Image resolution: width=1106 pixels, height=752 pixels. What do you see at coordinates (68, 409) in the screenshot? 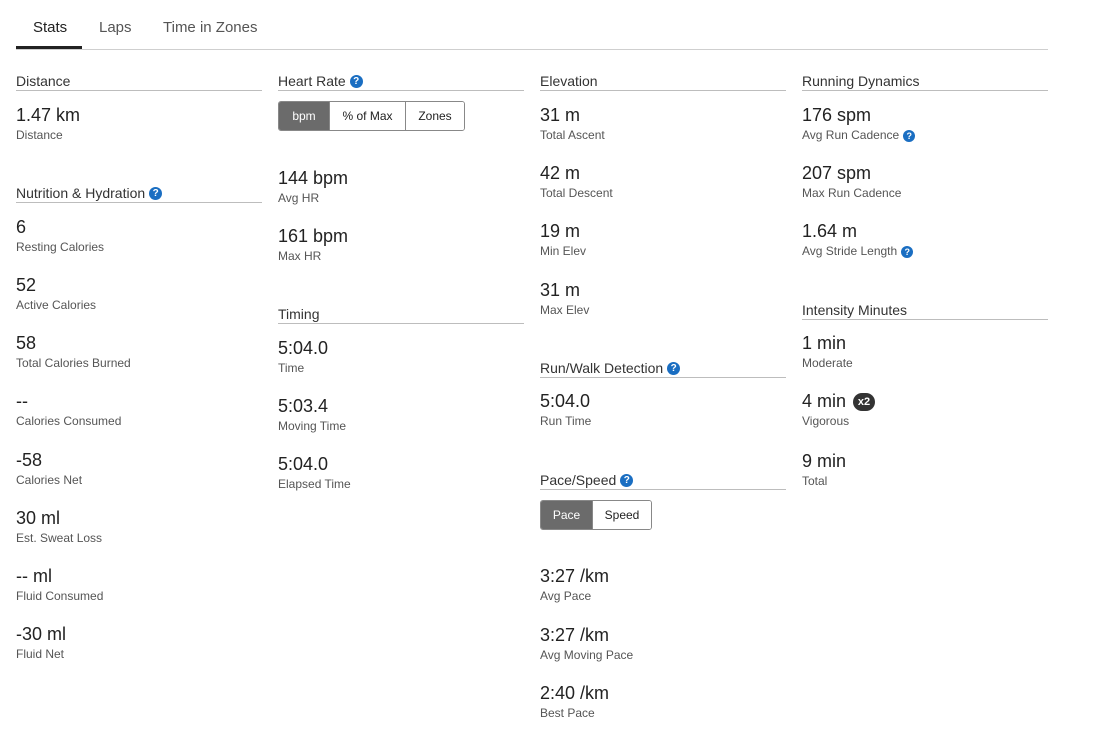
I see `stat-calories-consumed: -- Calories Consumed` at bounding box center [68, 409].